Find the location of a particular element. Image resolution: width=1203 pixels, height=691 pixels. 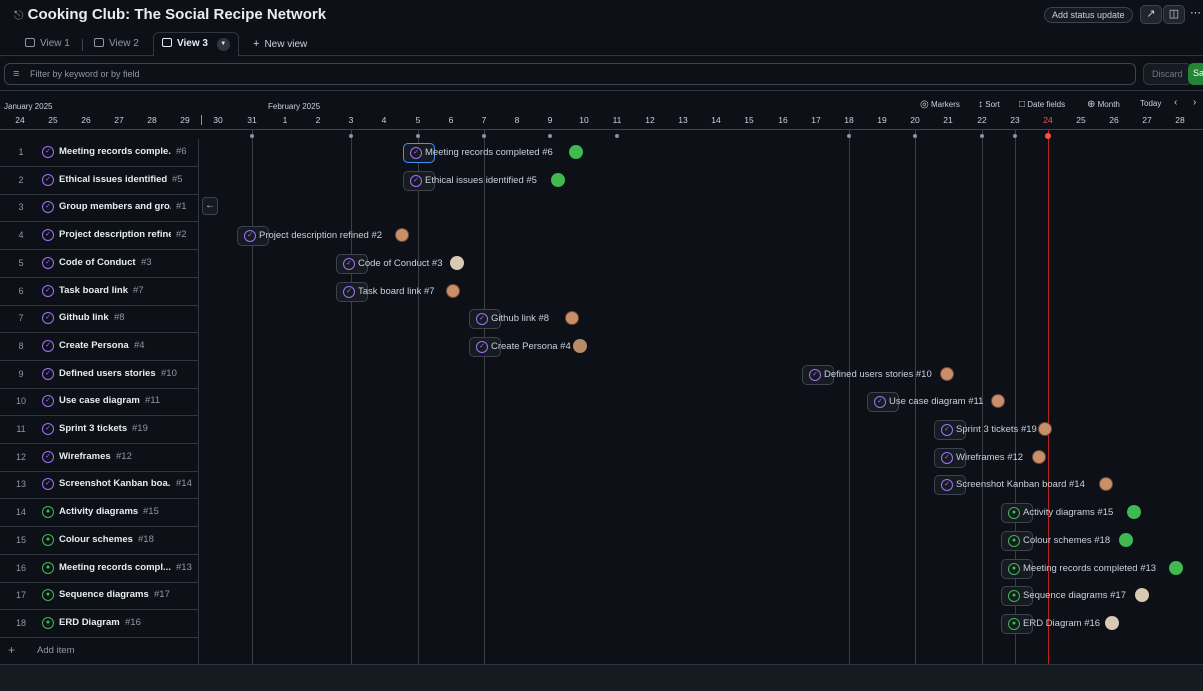

item-title: Sequence diagrams is located at coordinates (104, 594).